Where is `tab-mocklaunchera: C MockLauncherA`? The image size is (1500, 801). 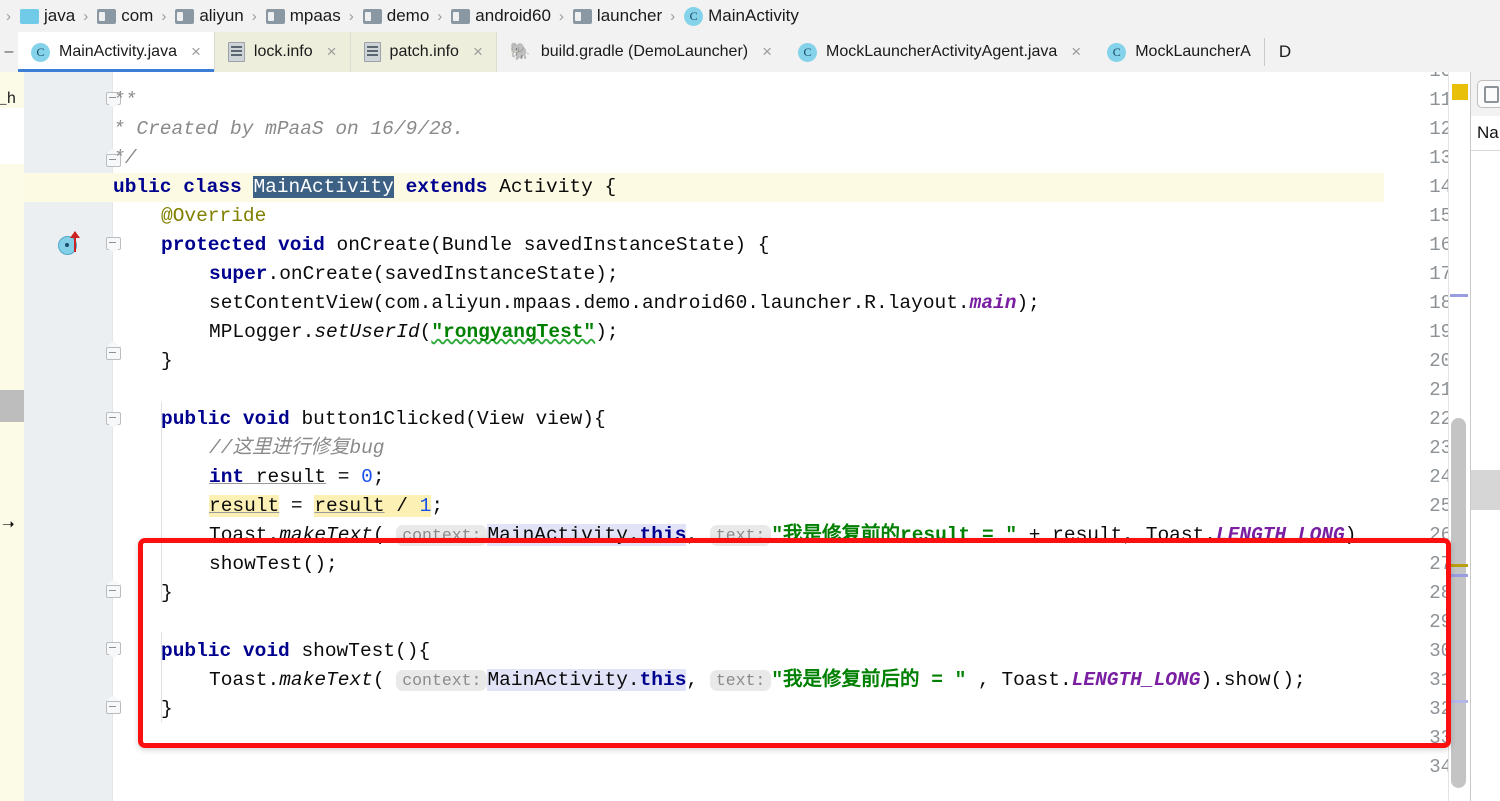 tab-mocklaunchera: C MockLauncherA is located at coordinates (1179, 52).